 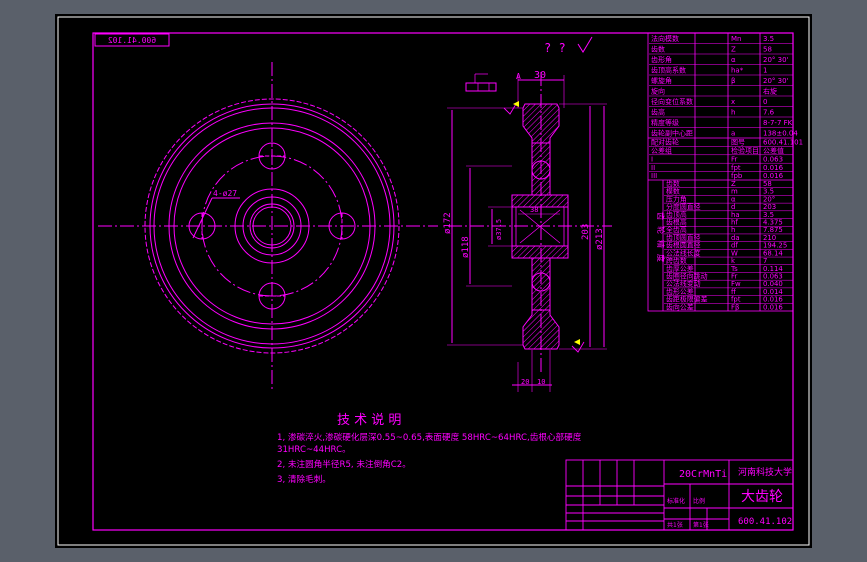 What do you see at coordinates (600, 239) in the screenshot?
I see `dim-d213: ø213` at bounding box center [600, 239].